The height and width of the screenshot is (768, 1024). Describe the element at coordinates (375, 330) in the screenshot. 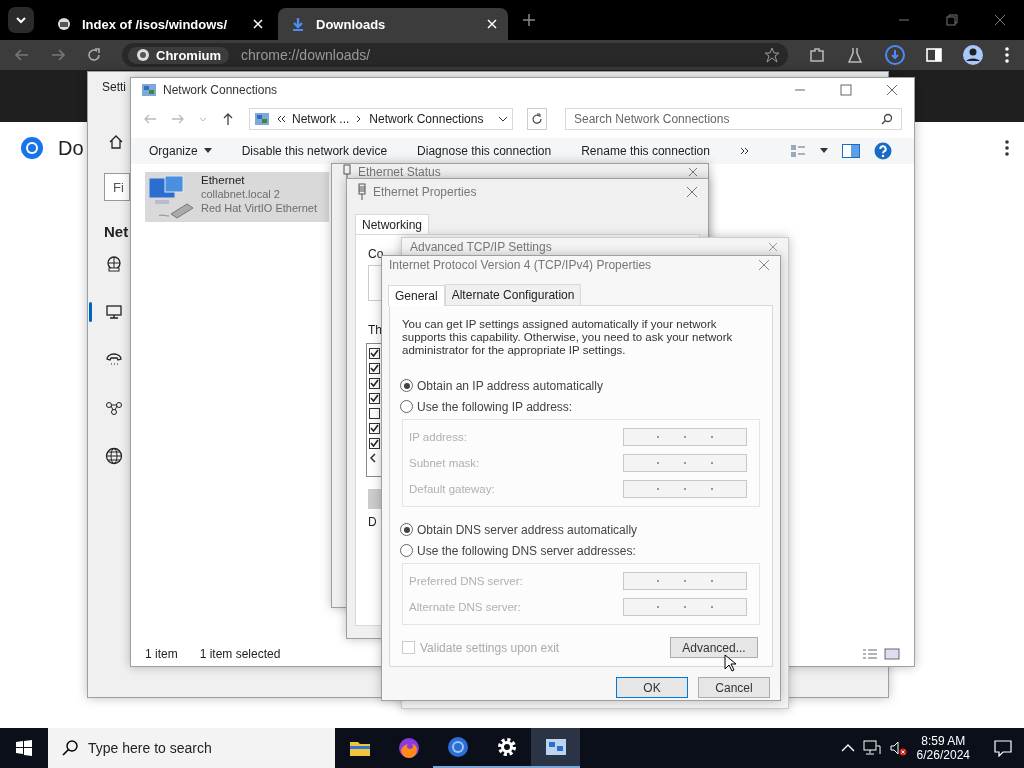

I see `field-label: Th` at that location.